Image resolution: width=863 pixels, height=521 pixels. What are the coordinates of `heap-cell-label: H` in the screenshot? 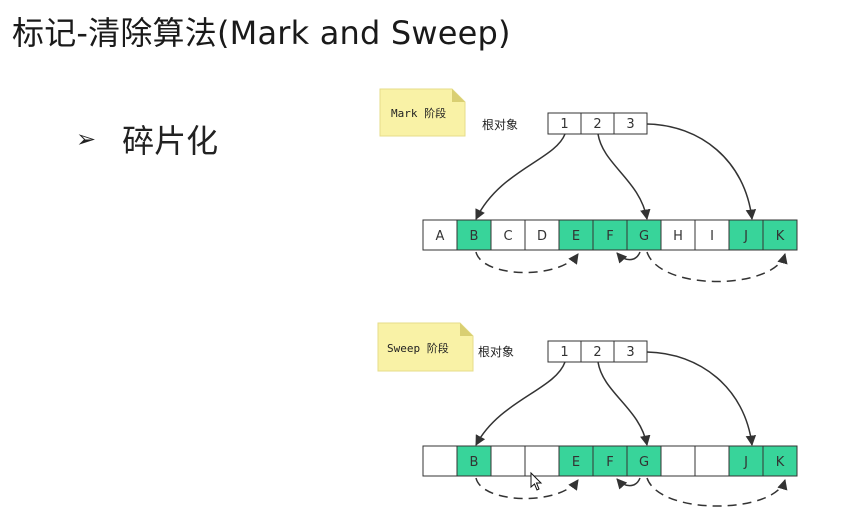 It's located at (678, 236).